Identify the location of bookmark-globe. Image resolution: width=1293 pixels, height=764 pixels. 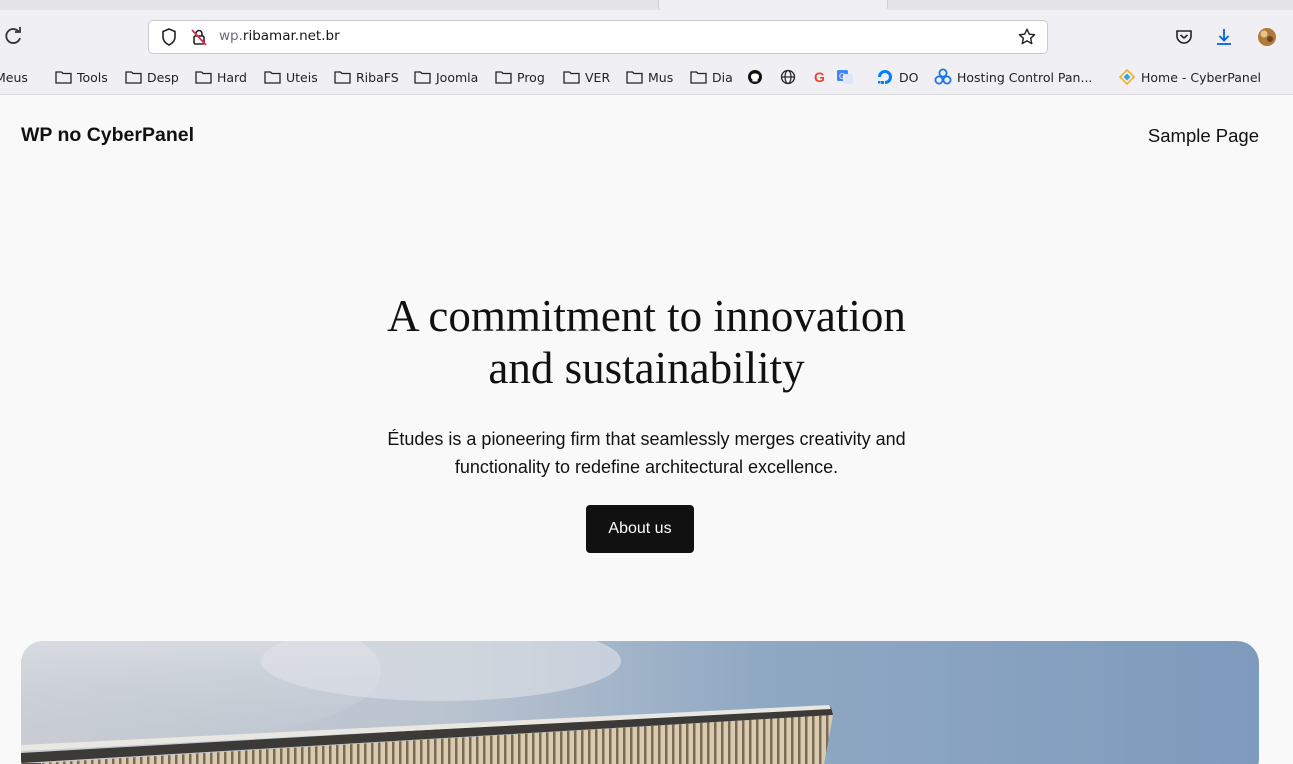
(788, 77).